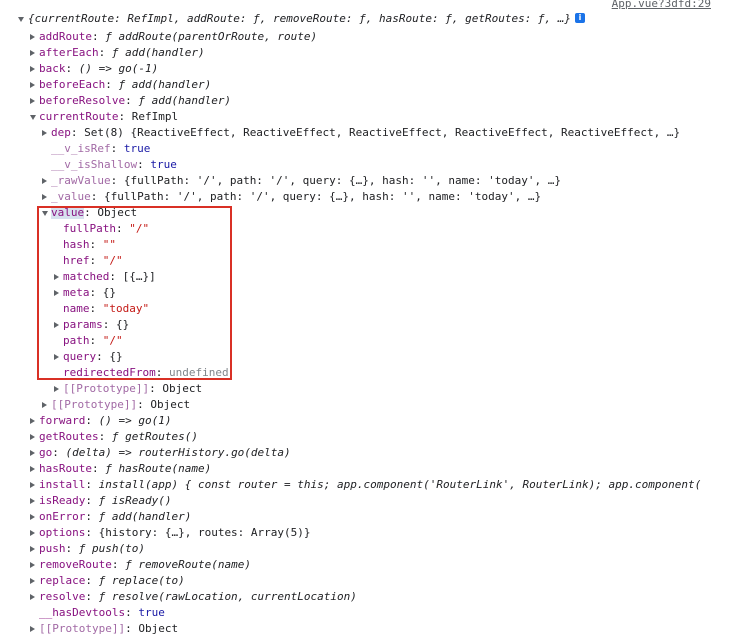 This screenshot has height=643, width=731. What do you see at coordinates (101, 148) in the screenshot?
I see `property-row: __v_isRef: true` at bounding box center [101, 148].